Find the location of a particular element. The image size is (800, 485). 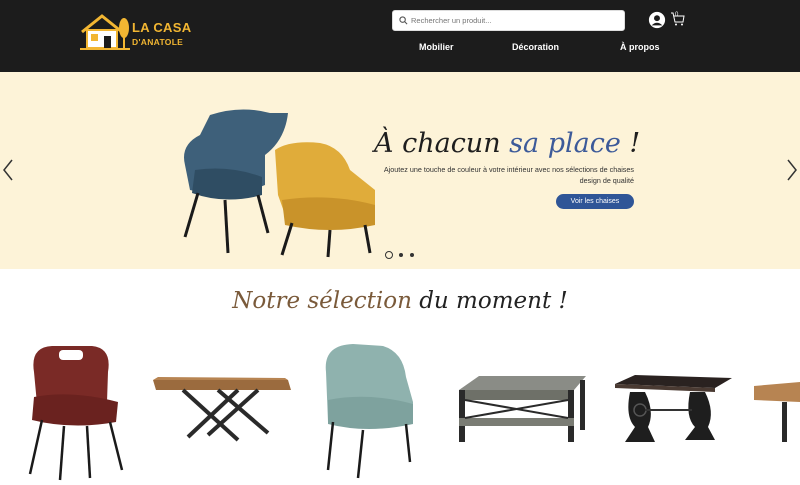

search-input is located at coordinates (516, 20).